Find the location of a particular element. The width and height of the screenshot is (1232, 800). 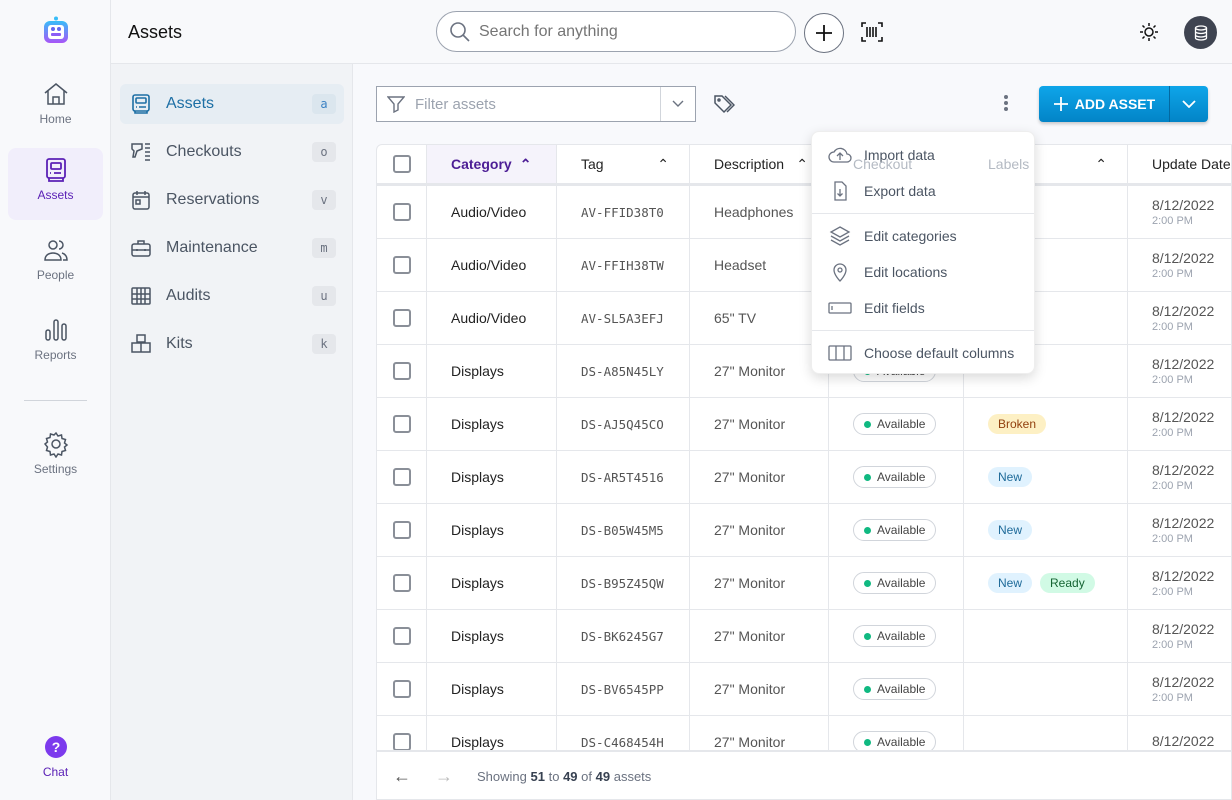

column-header-category: Category ⌃ is located at coordinates (492, 164).